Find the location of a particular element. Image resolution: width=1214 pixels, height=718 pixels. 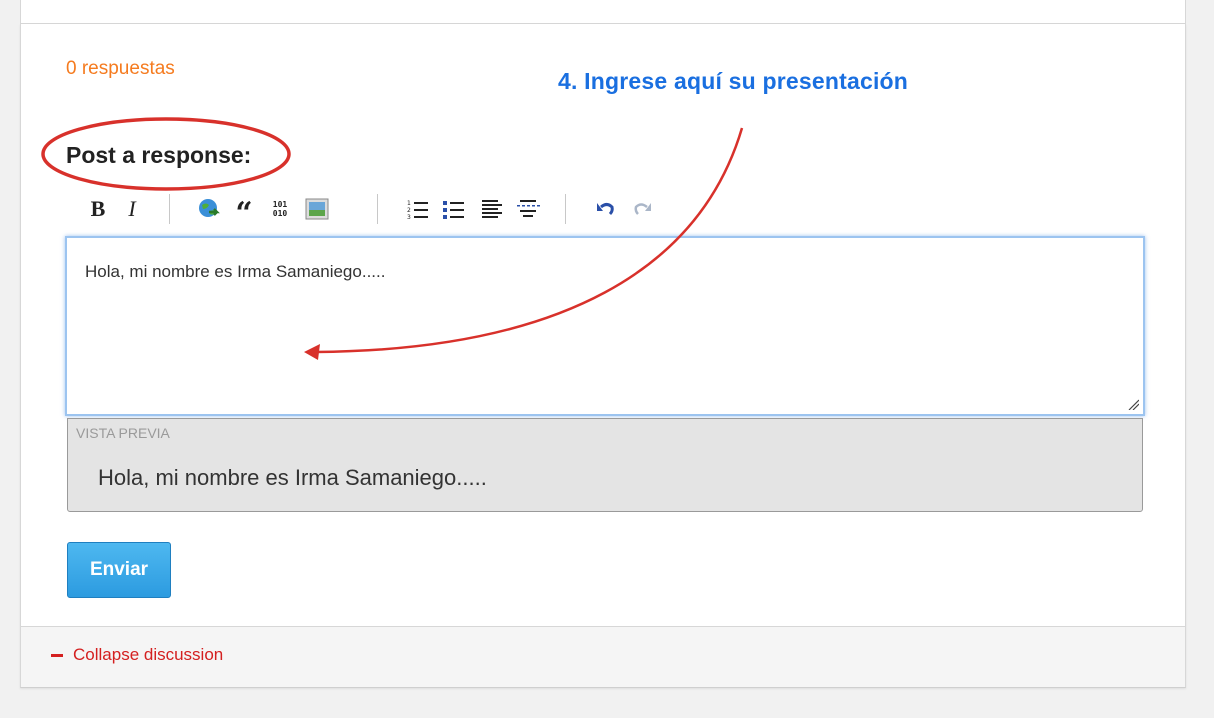

previous-post-bottom is located at coordinates (603, 12).